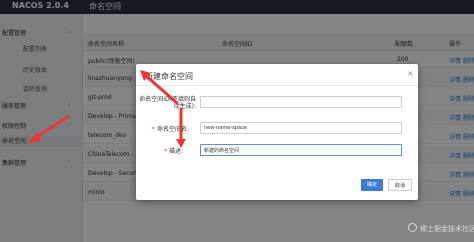 Image resolution: width=474 pixels, height=242 pixels. I want to click on dialog-divider, so click(277, 85).